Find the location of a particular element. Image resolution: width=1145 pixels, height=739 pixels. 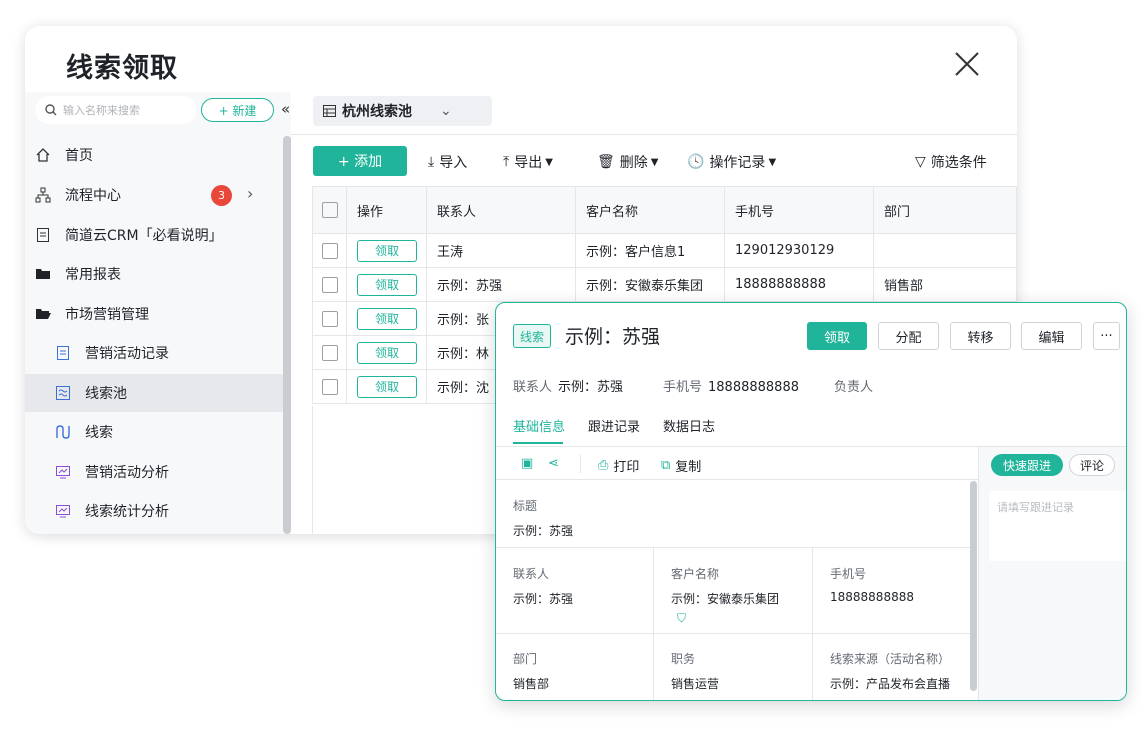

chart-icon is located at coordinates (63, 511).